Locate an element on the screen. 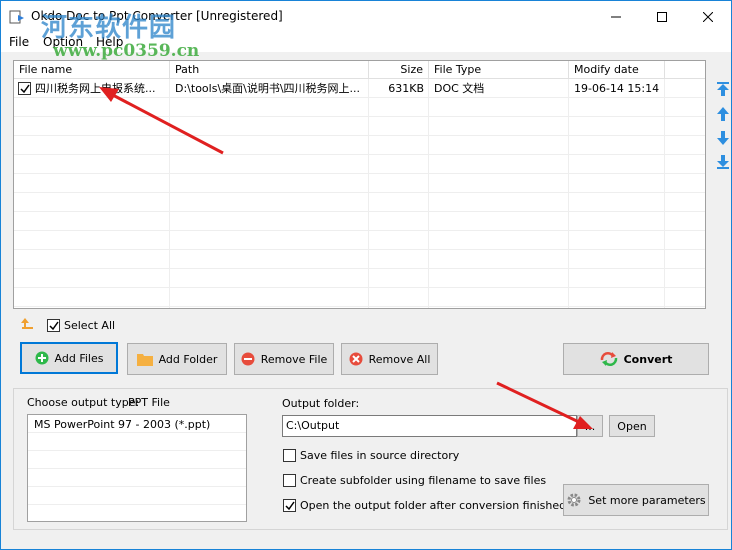  convert-label: Convert is located at coordinates (648, 359).